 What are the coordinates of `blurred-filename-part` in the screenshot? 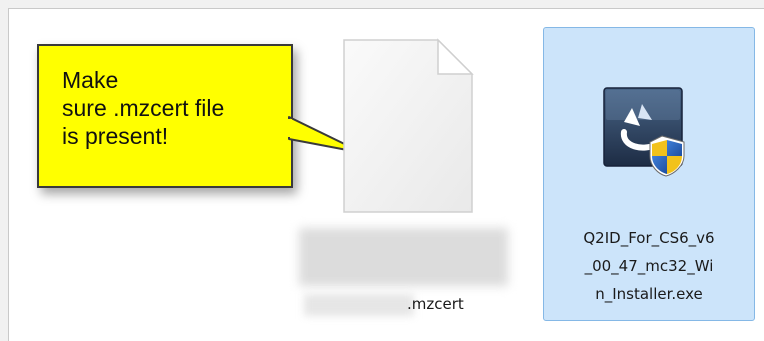 It's located at (359, 305).